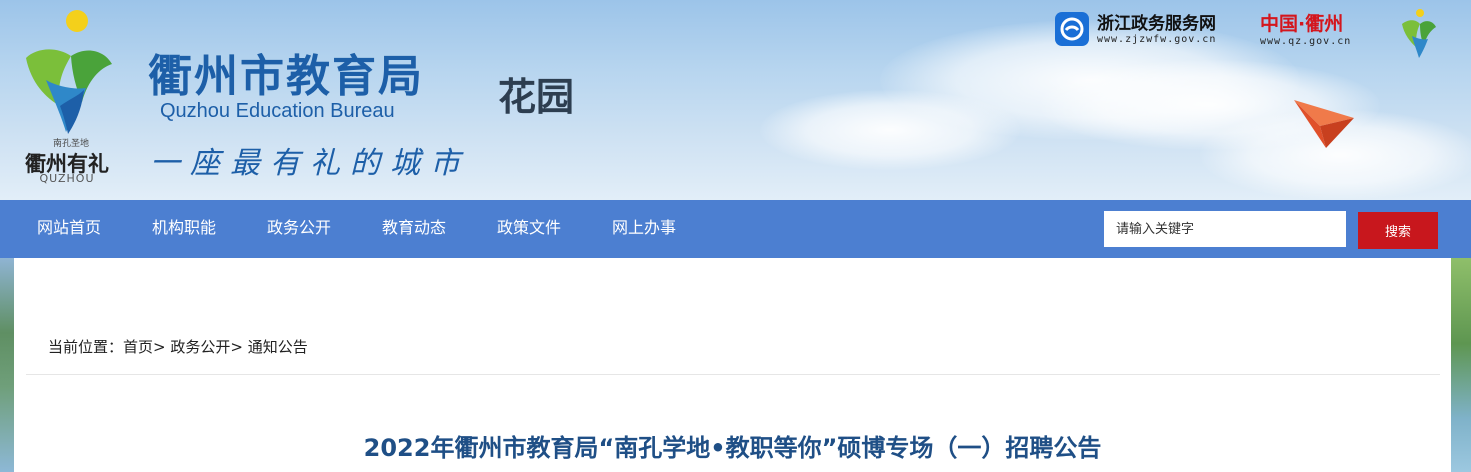  I want to click on search-input, so click(1225, 229).